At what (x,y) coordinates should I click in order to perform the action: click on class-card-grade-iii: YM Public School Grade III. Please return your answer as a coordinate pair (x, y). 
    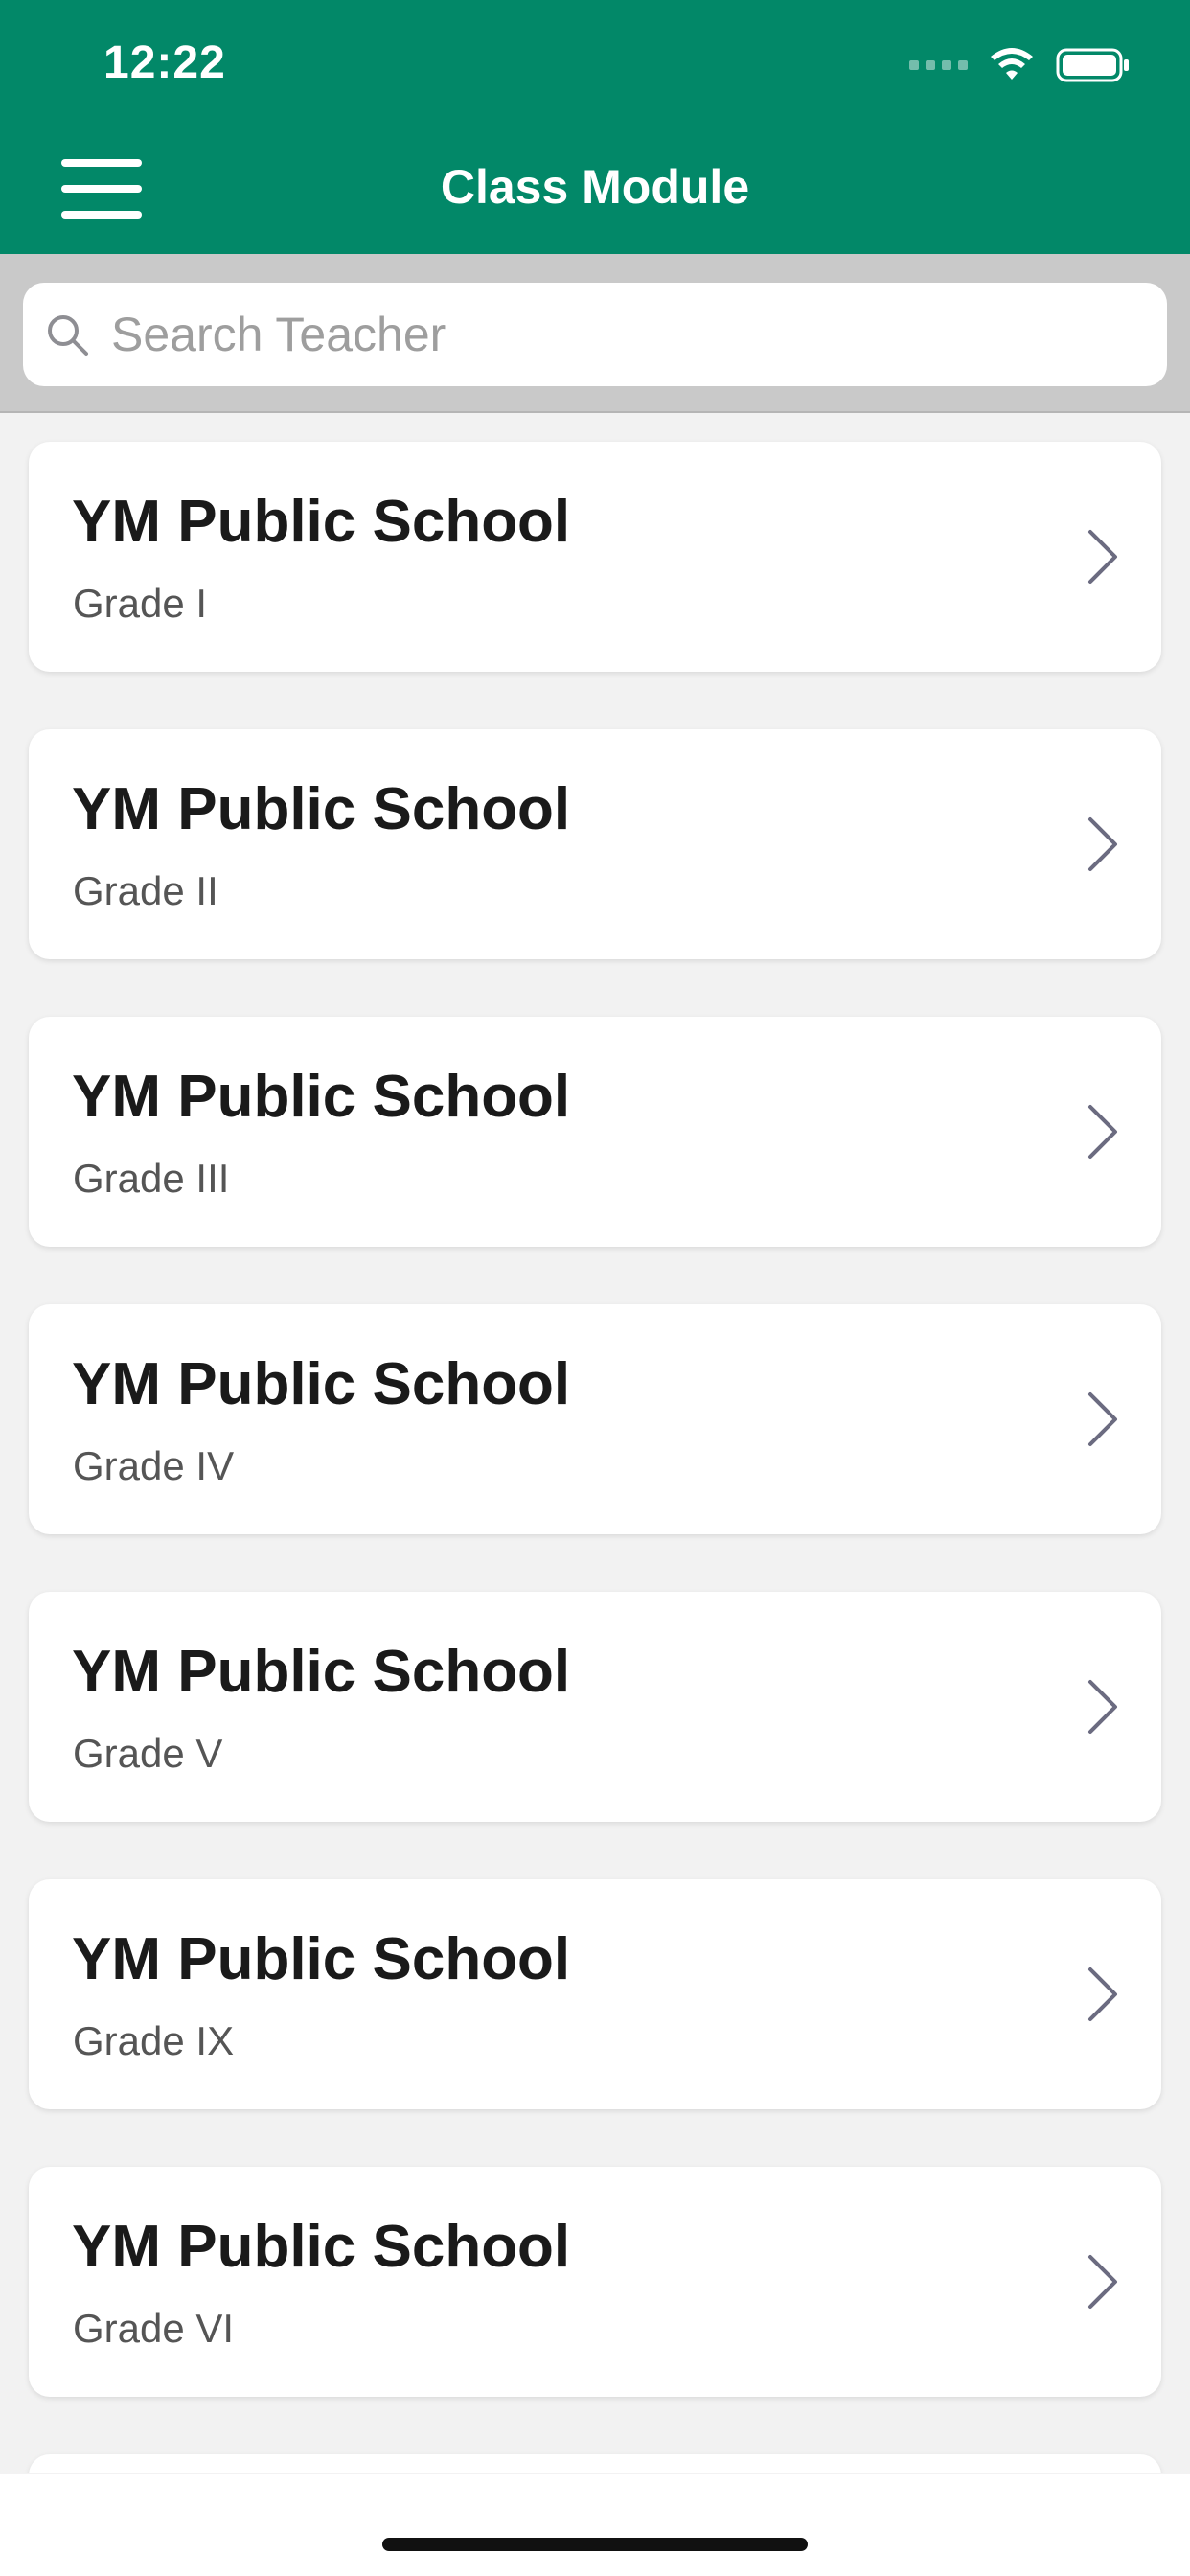
    Looking at the image, I should click on (595, 1132).